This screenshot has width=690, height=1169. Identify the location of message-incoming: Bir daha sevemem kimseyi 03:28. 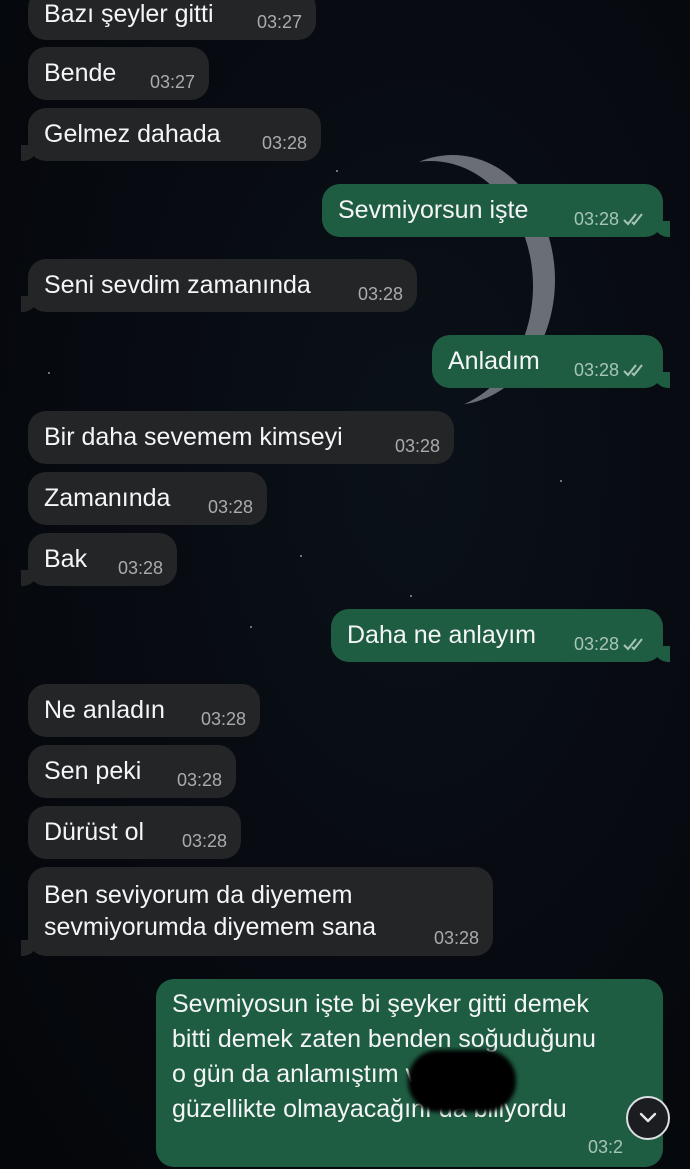
(241, 437).